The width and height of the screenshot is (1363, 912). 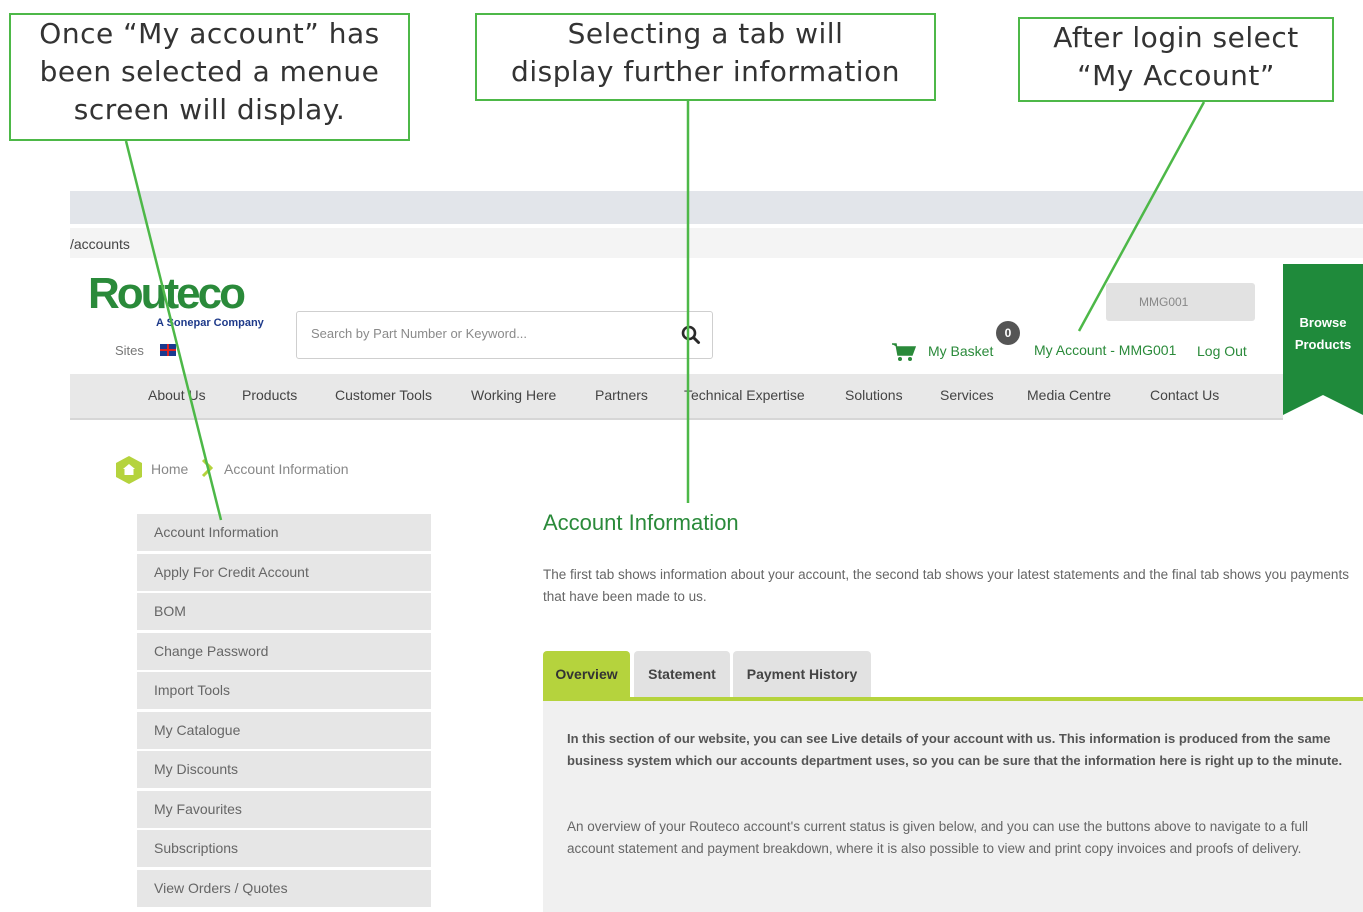 What do you see at coordinates (284, 532) in the screenshot?
I see `sidebar-item-account-information: Account Information` at bounding box center [284, 532].